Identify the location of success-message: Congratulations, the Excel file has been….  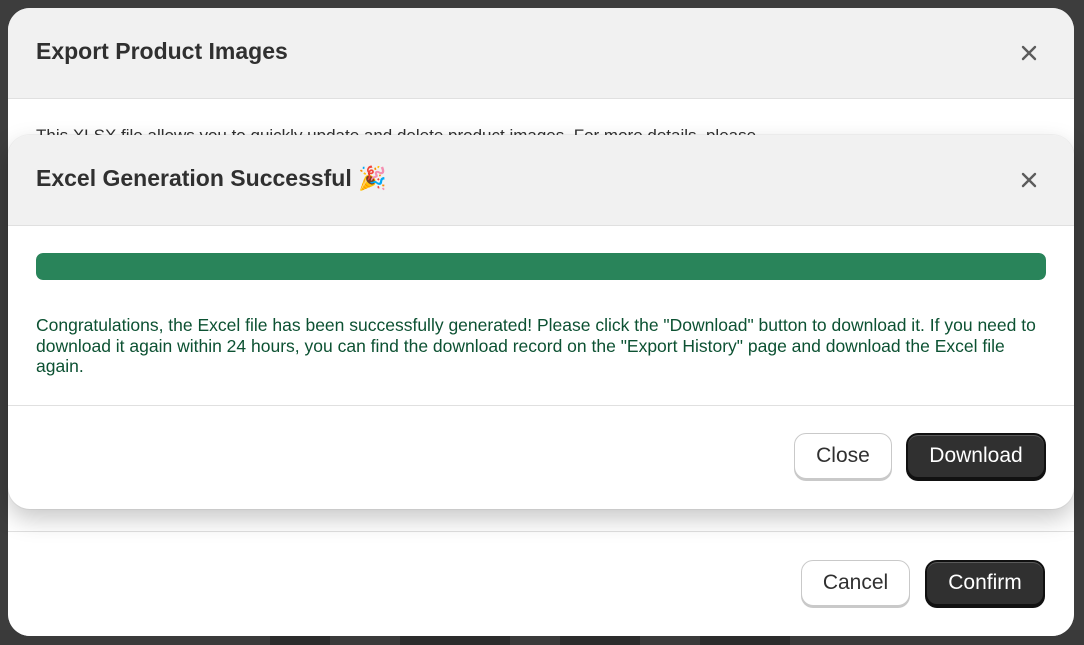
(536, 345).